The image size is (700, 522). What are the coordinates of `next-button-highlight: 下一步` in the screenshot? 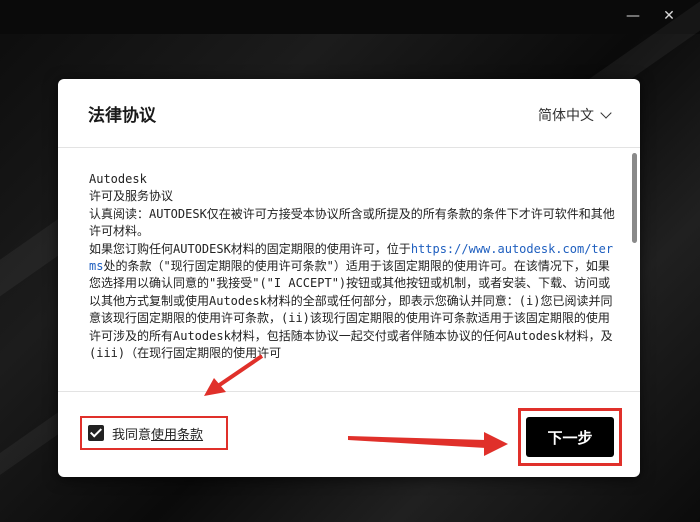 It's located at (570, 437).